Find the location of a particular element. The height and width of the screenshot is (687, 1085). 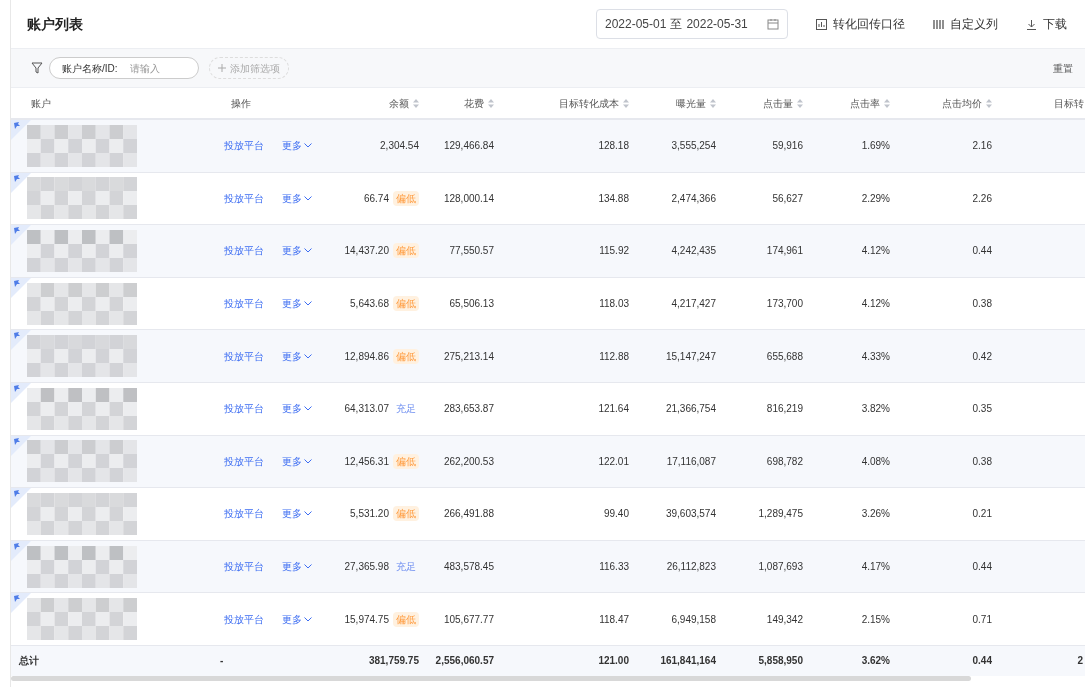

table-cell-text: 134.88 is located at coordinates (613, 198).